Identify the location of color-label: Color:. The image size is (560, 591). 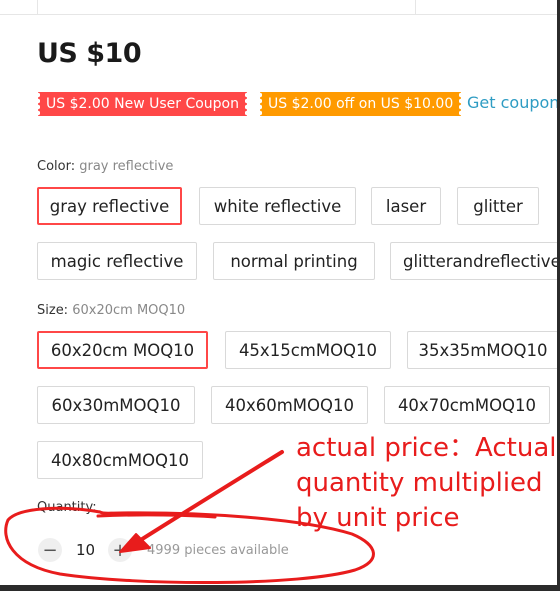
(56, 166).